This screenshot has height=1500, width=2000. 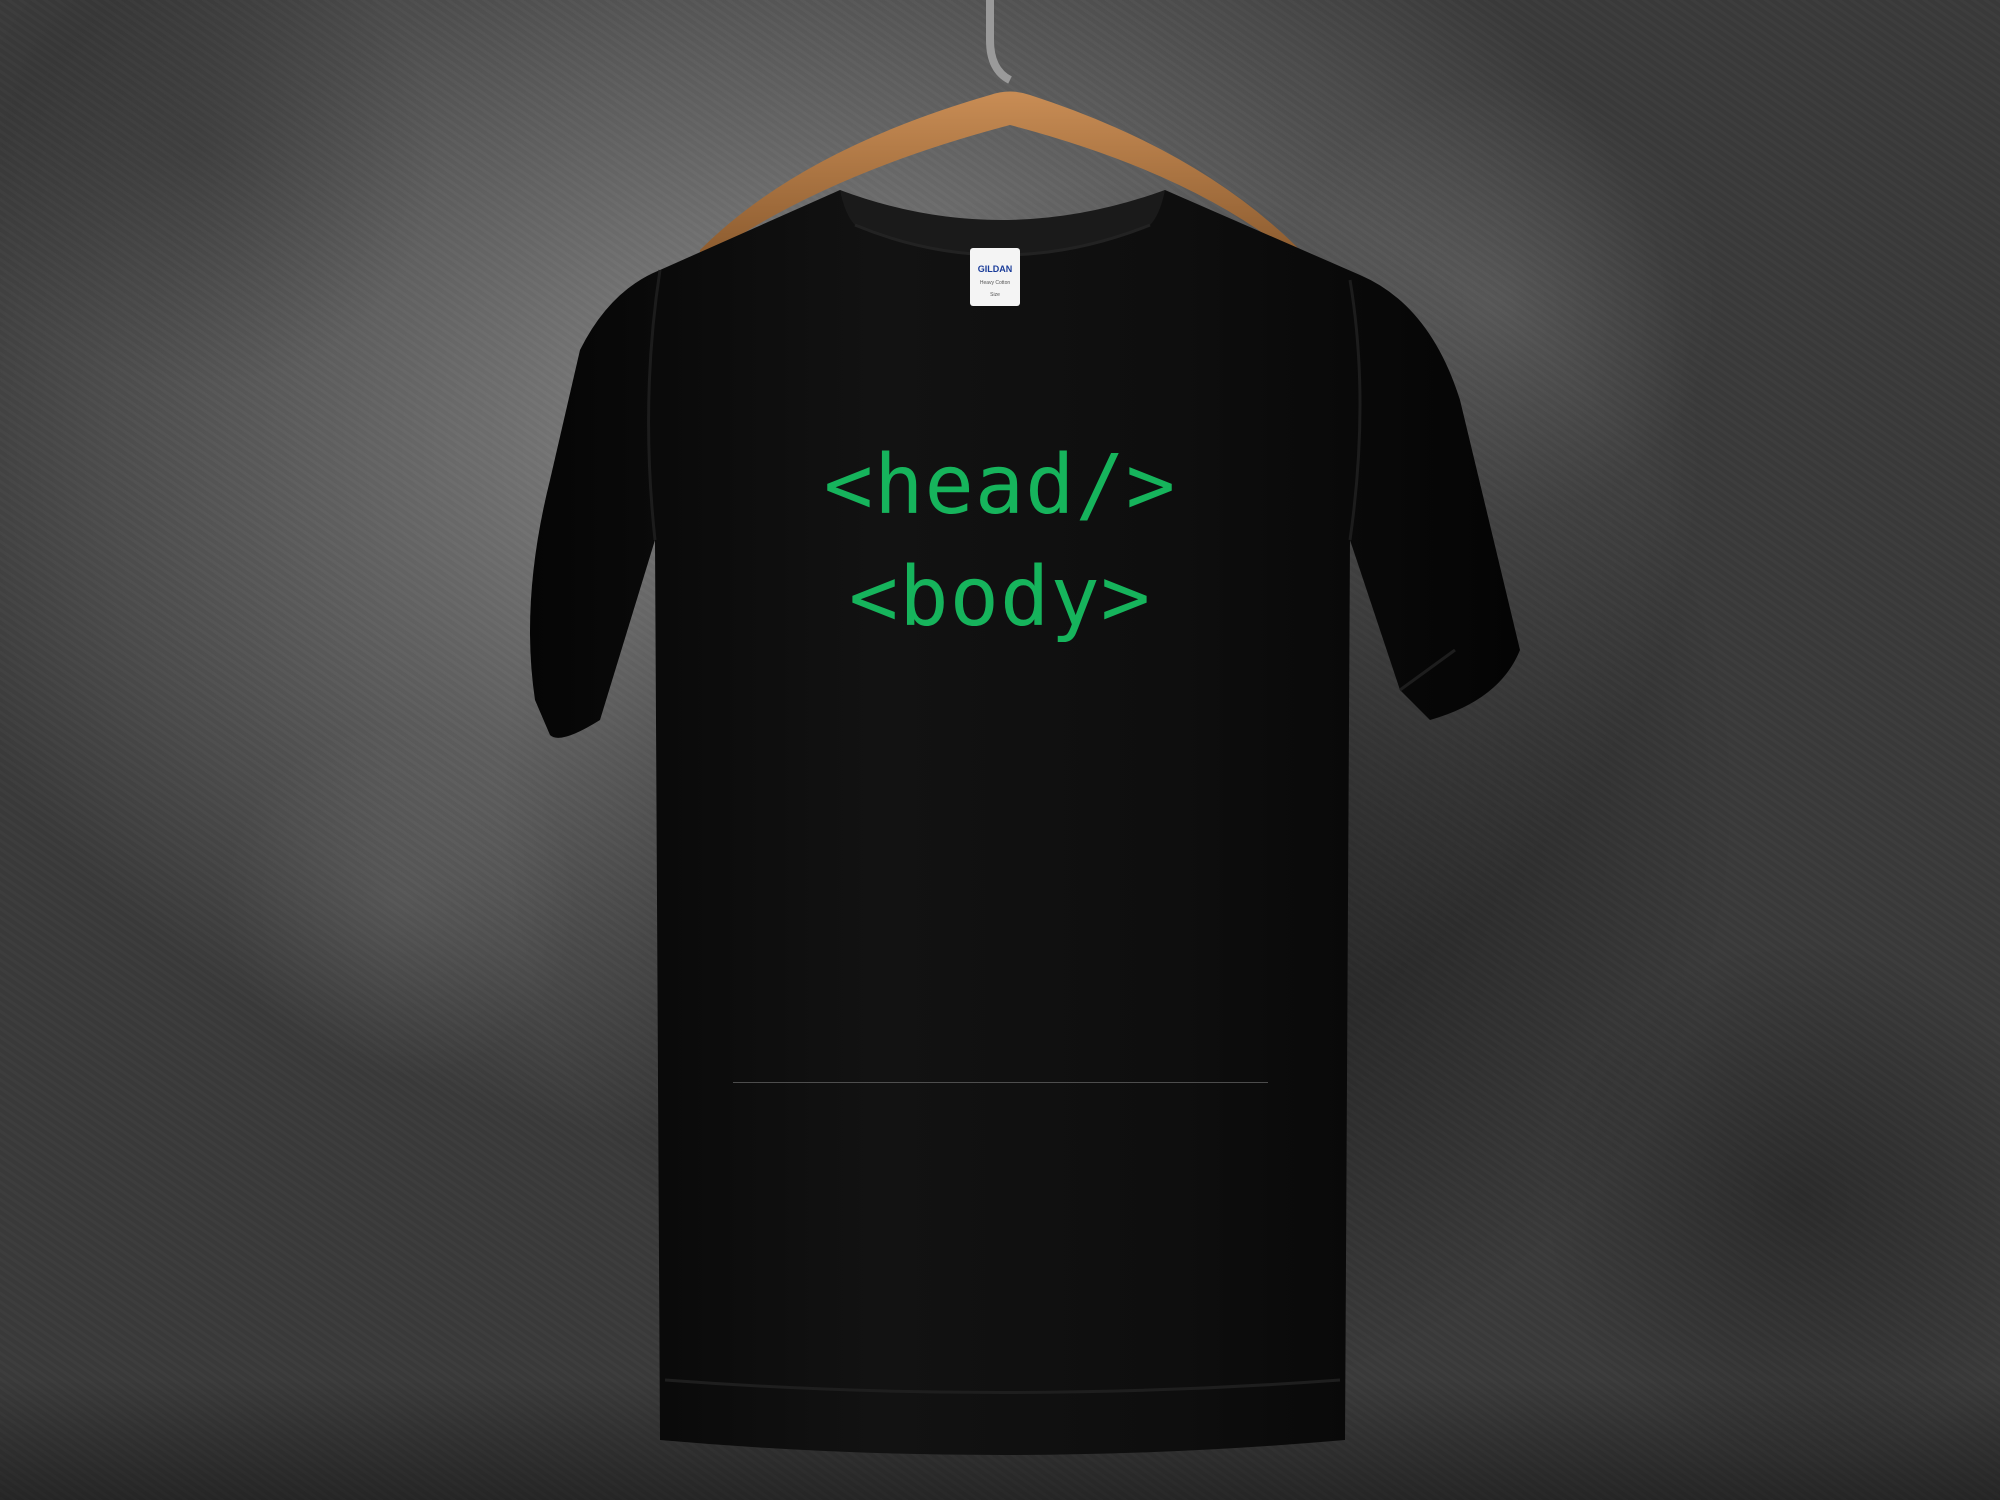 I want to click on tag-line3: Size, so click(x=995, y=295).